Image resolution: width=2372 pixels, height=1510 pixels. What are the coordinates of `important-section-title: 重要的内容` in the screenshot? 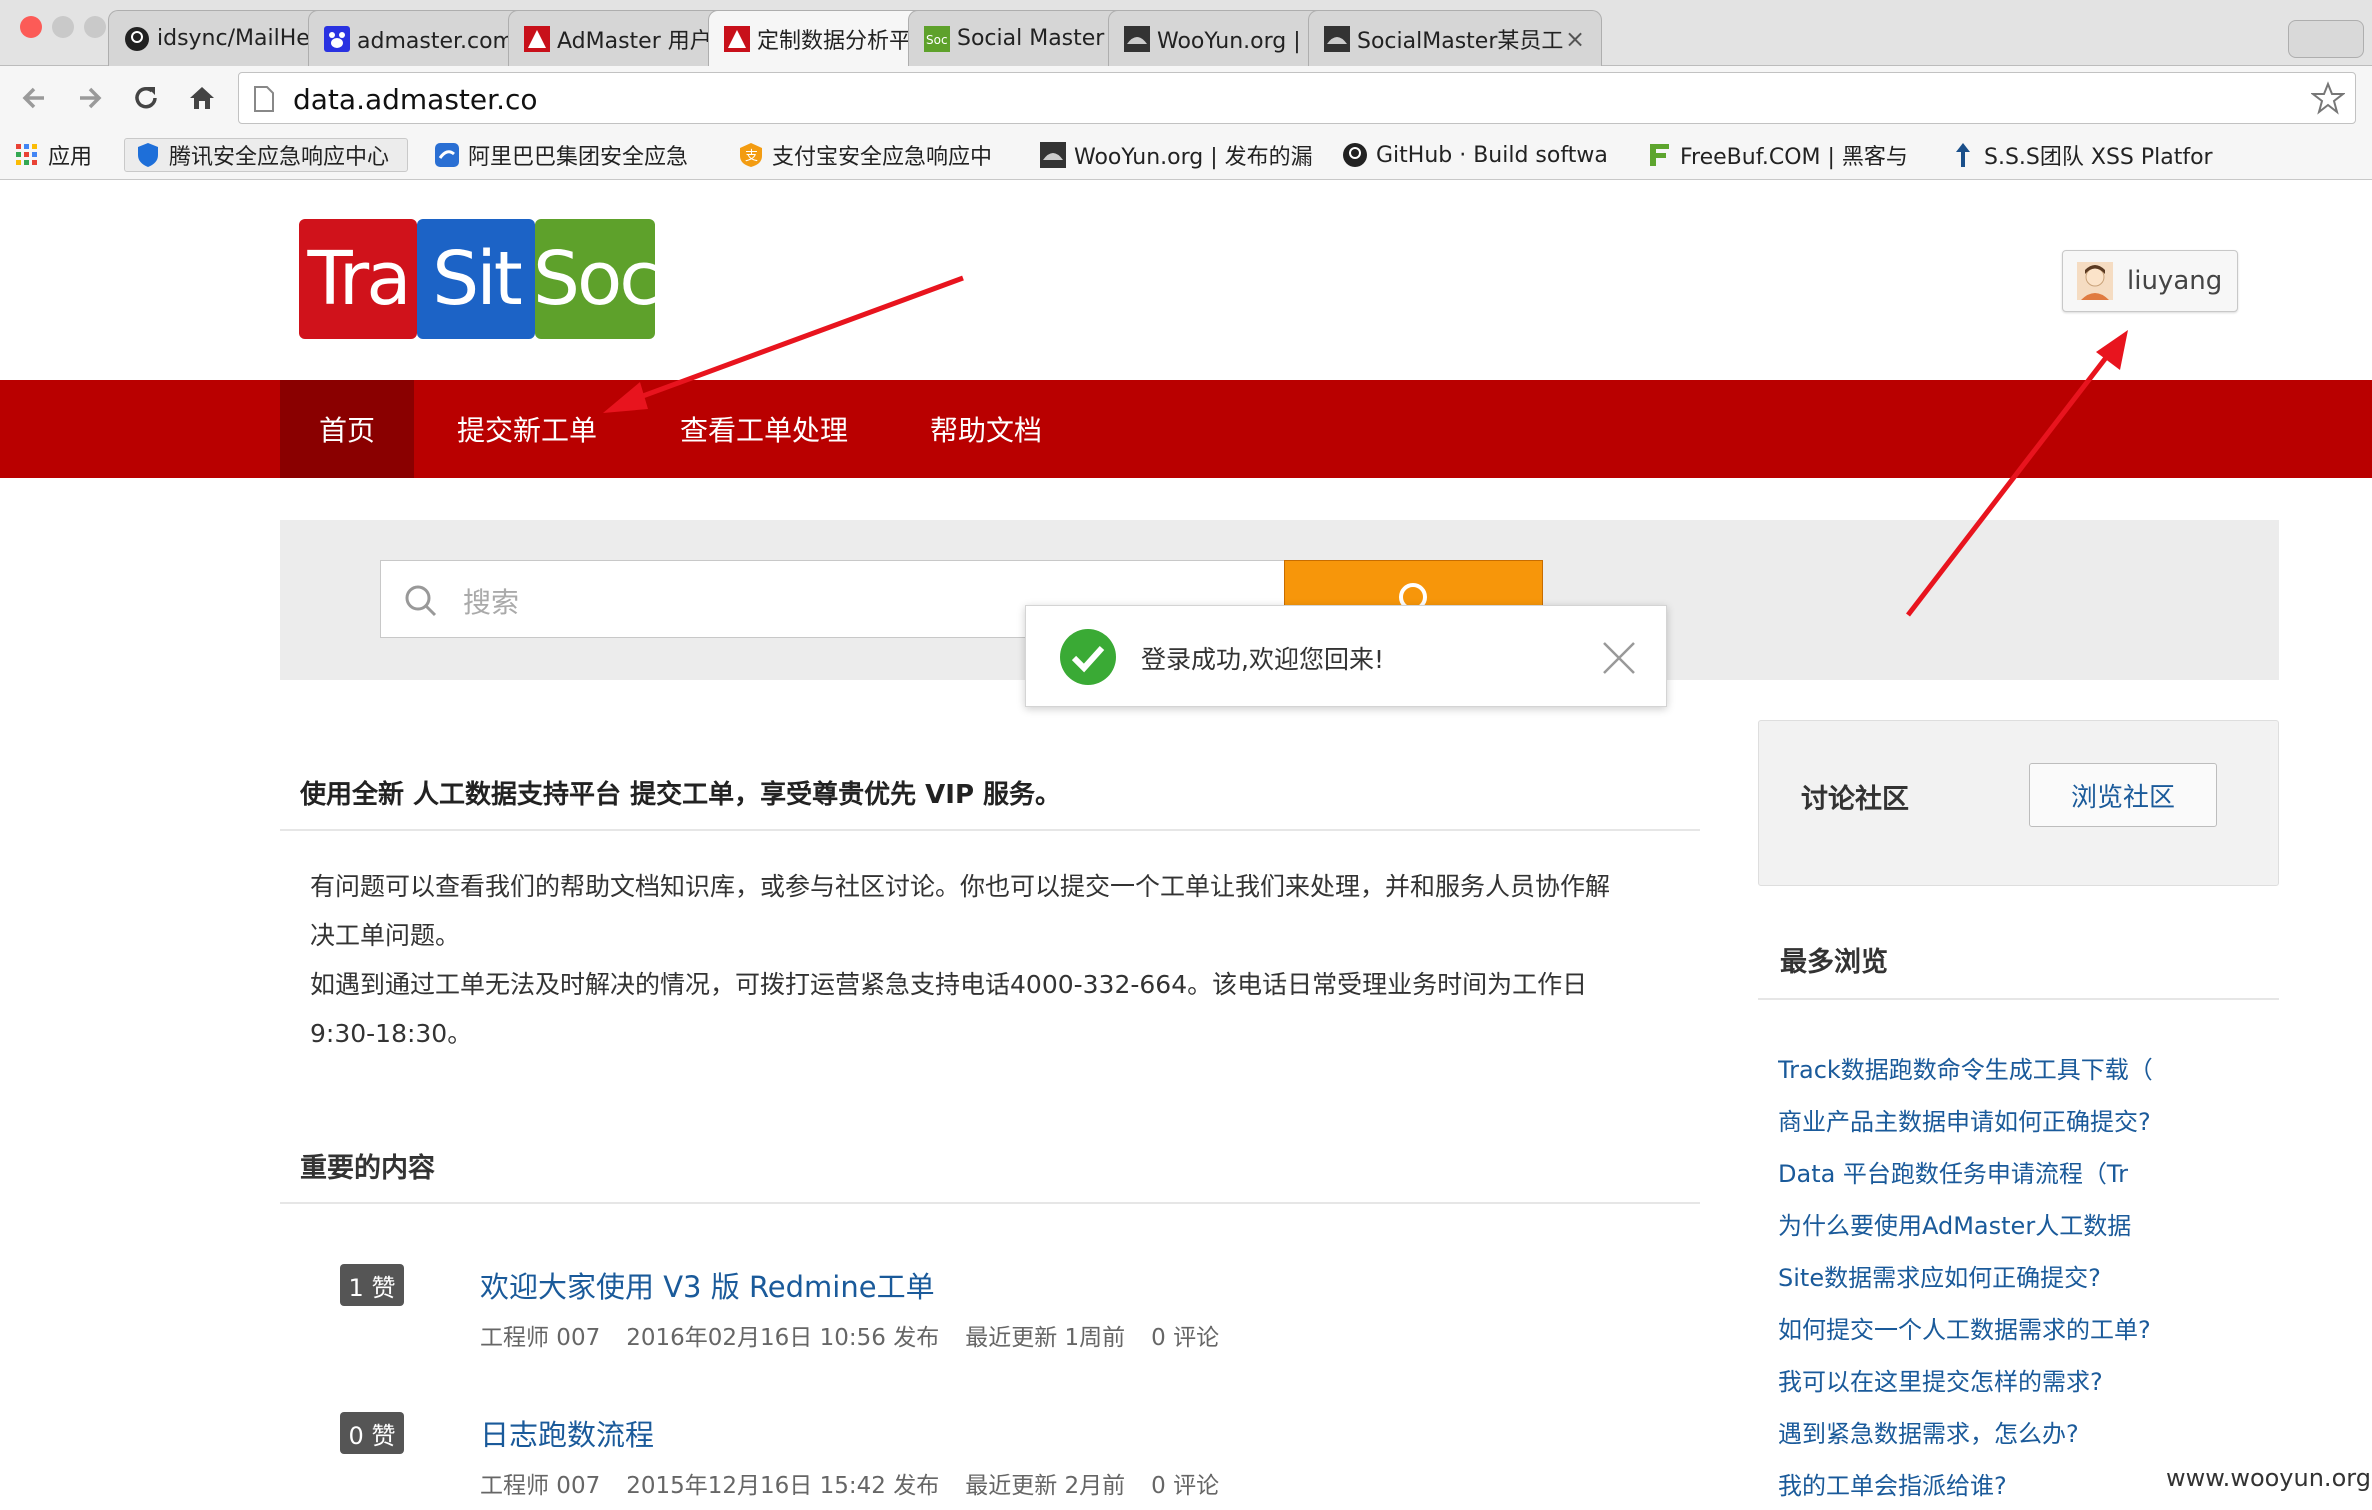 It's located at (367, 1168).